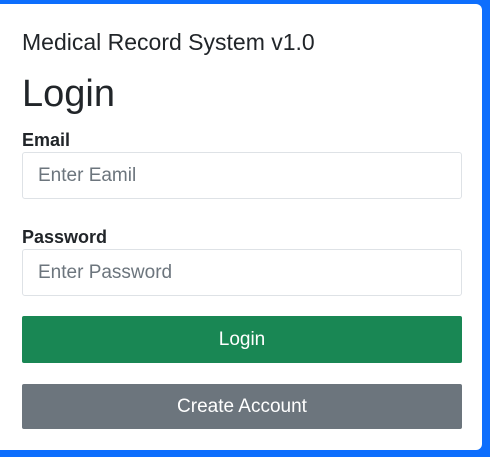 The width and height of the screenshot is (490, 457). I want to click on create-account-button: Create Account, so click(242, 406).